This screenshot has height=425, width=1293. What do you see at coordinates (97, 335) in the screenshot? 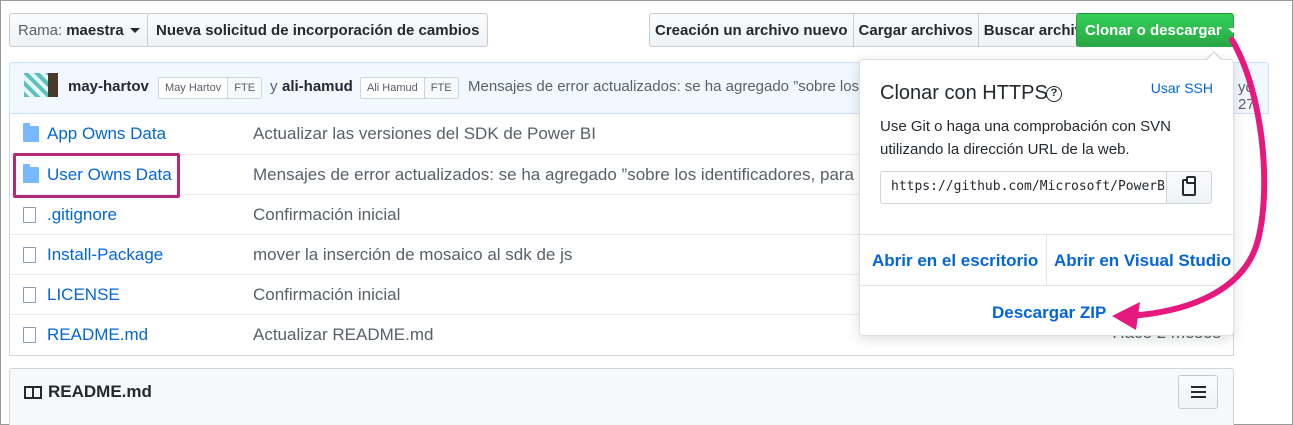
I see `file-name-link: README.md` at bounding box center [97, 335].